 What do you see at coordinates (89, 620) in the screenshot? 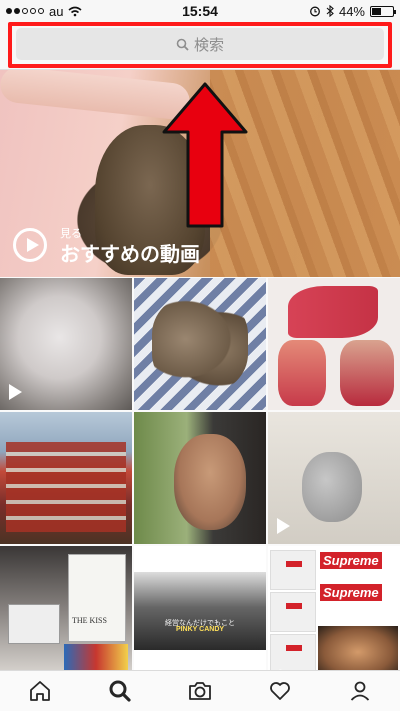
I see `bag-text: THE KISS` at bounding box center [89, 620].